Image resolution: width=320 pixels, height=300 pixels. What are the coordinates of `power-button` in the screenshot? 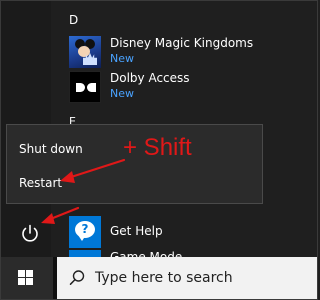 It's located at (30, 233).